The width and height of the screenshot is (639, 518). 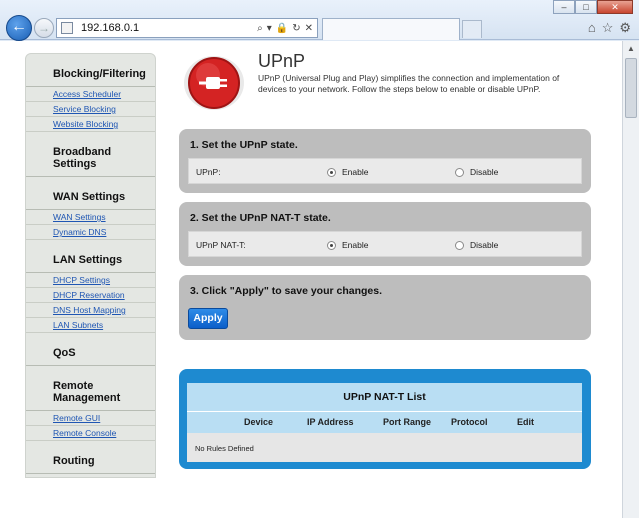 What do you see at coordinates (260, 218) in the screenshot?
I see `upnp-natt-state-title: 2. Set the UPnP NAT-T state.` at bounding box center [260, 218].